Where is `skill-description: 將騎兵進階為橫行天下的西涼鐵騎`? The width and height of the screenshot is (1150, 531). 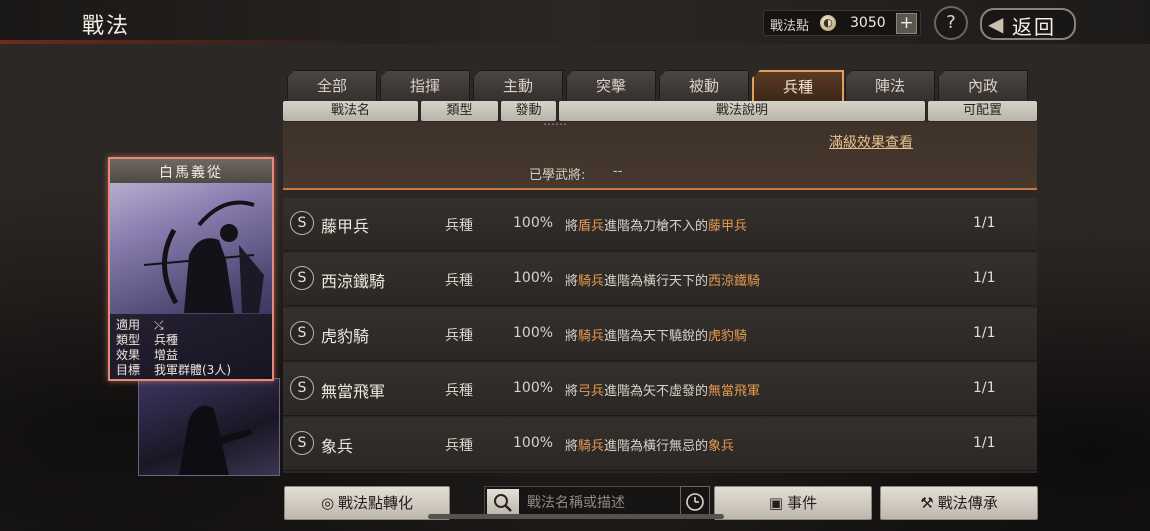 skill-description: 將騎兵進階為橫行天下的西涼鐵騎 is located at coordinates (662, 279).